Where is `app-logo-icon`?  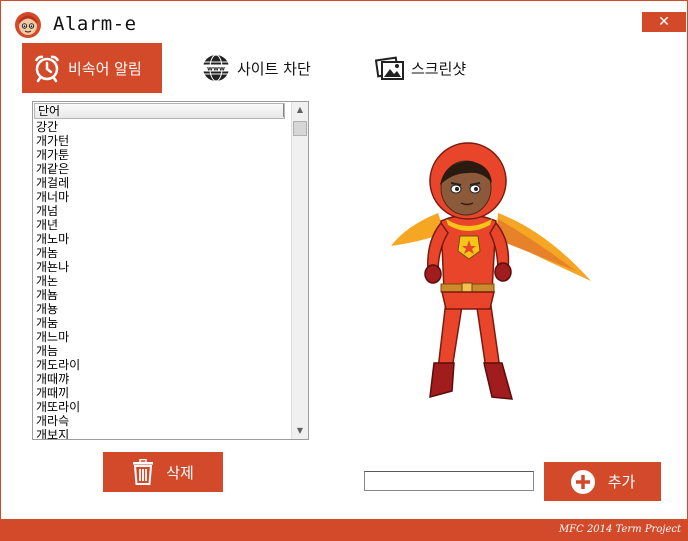
app-logo-icon is located at coordinates (28, 25).